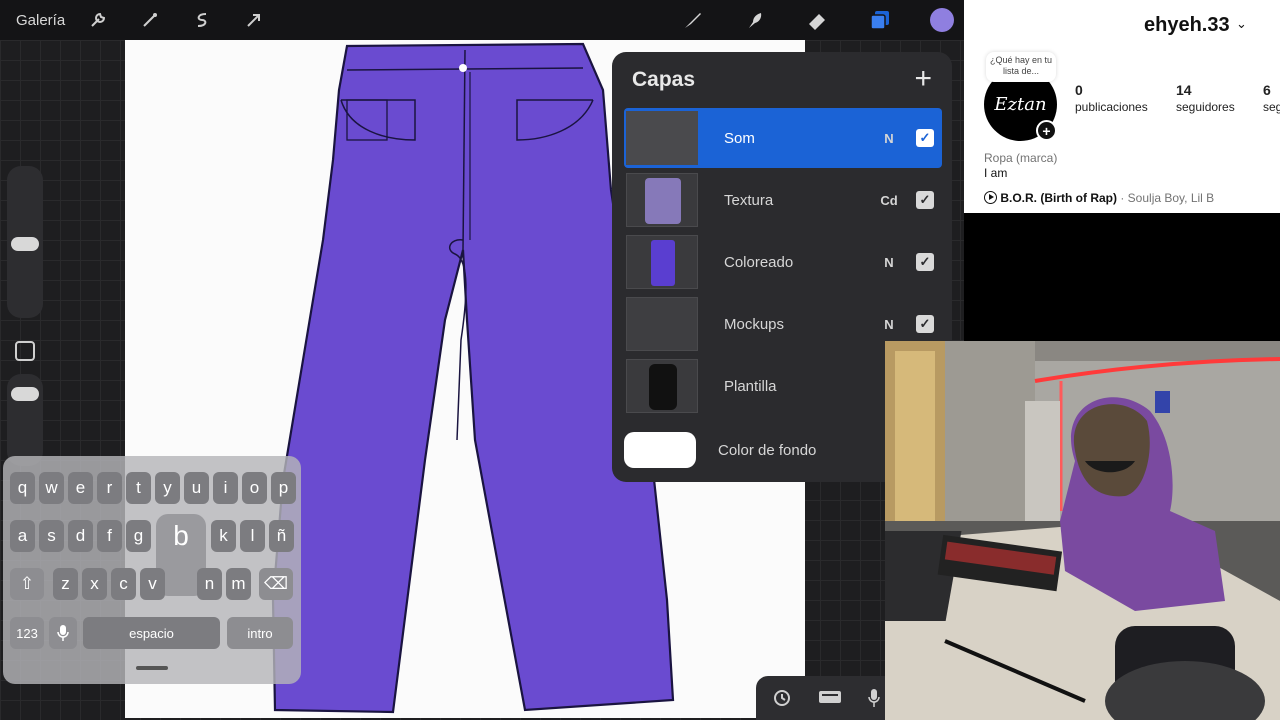  I want to click on space-key: espacio, so click(151, 633).